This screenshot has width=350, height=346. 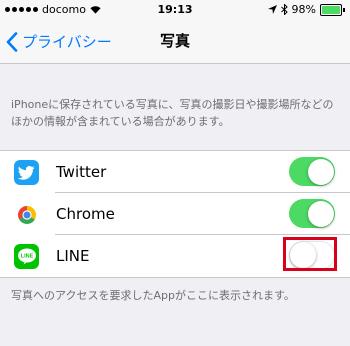 What do you see at coordinates (175, 214) in the screenshot?
I see `list-item-chrome: Chrome` at bounding box center [175, 214].